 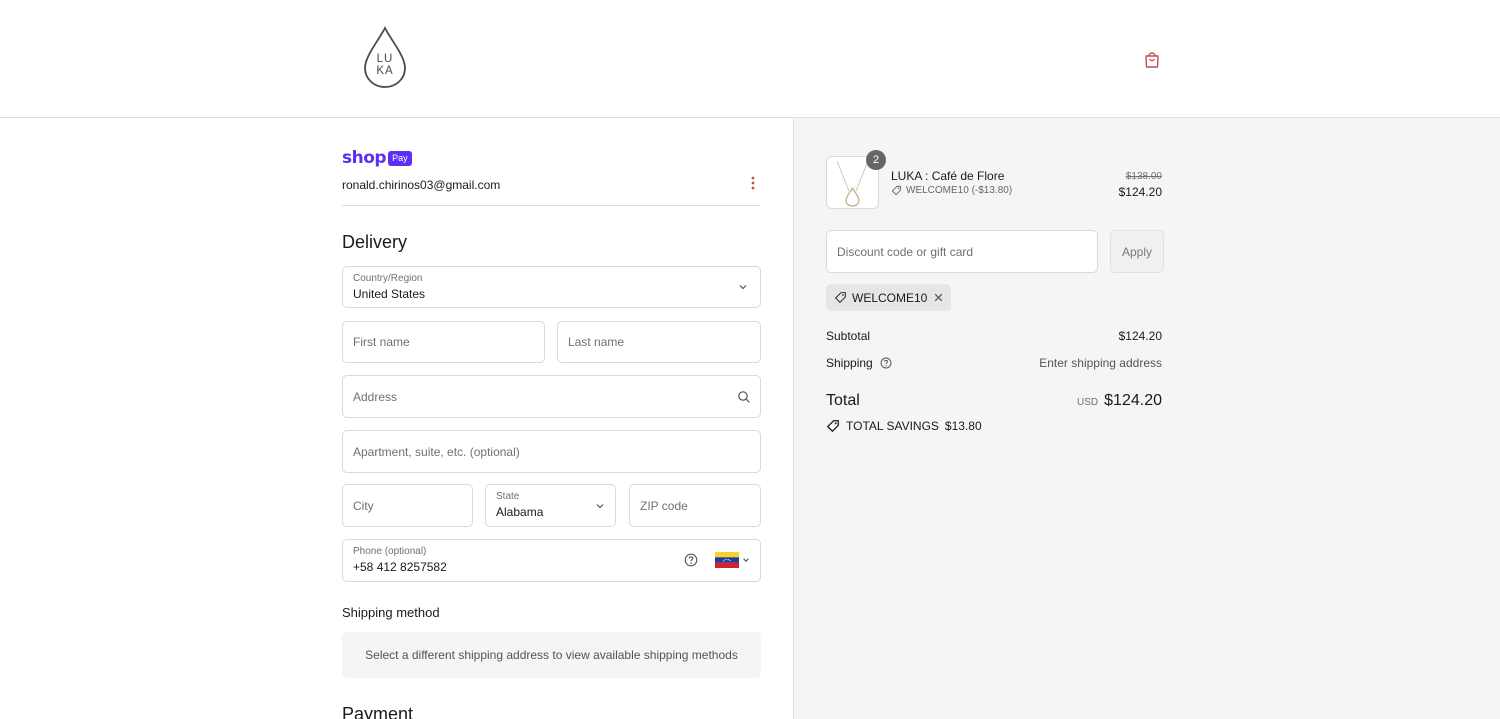 I want to click on city-field: City, so click(x=407, y=505).